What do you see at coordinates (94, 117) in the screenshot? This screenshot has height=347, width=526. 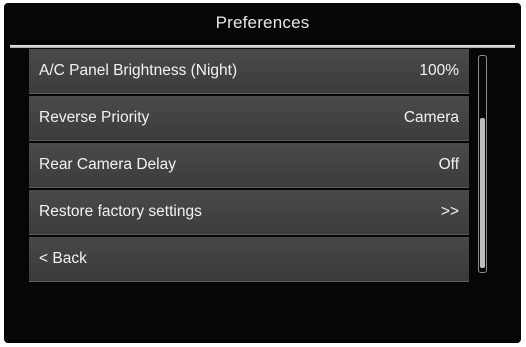 I see `setting-label: Reverse Priority` at bounding box center [94, 117].